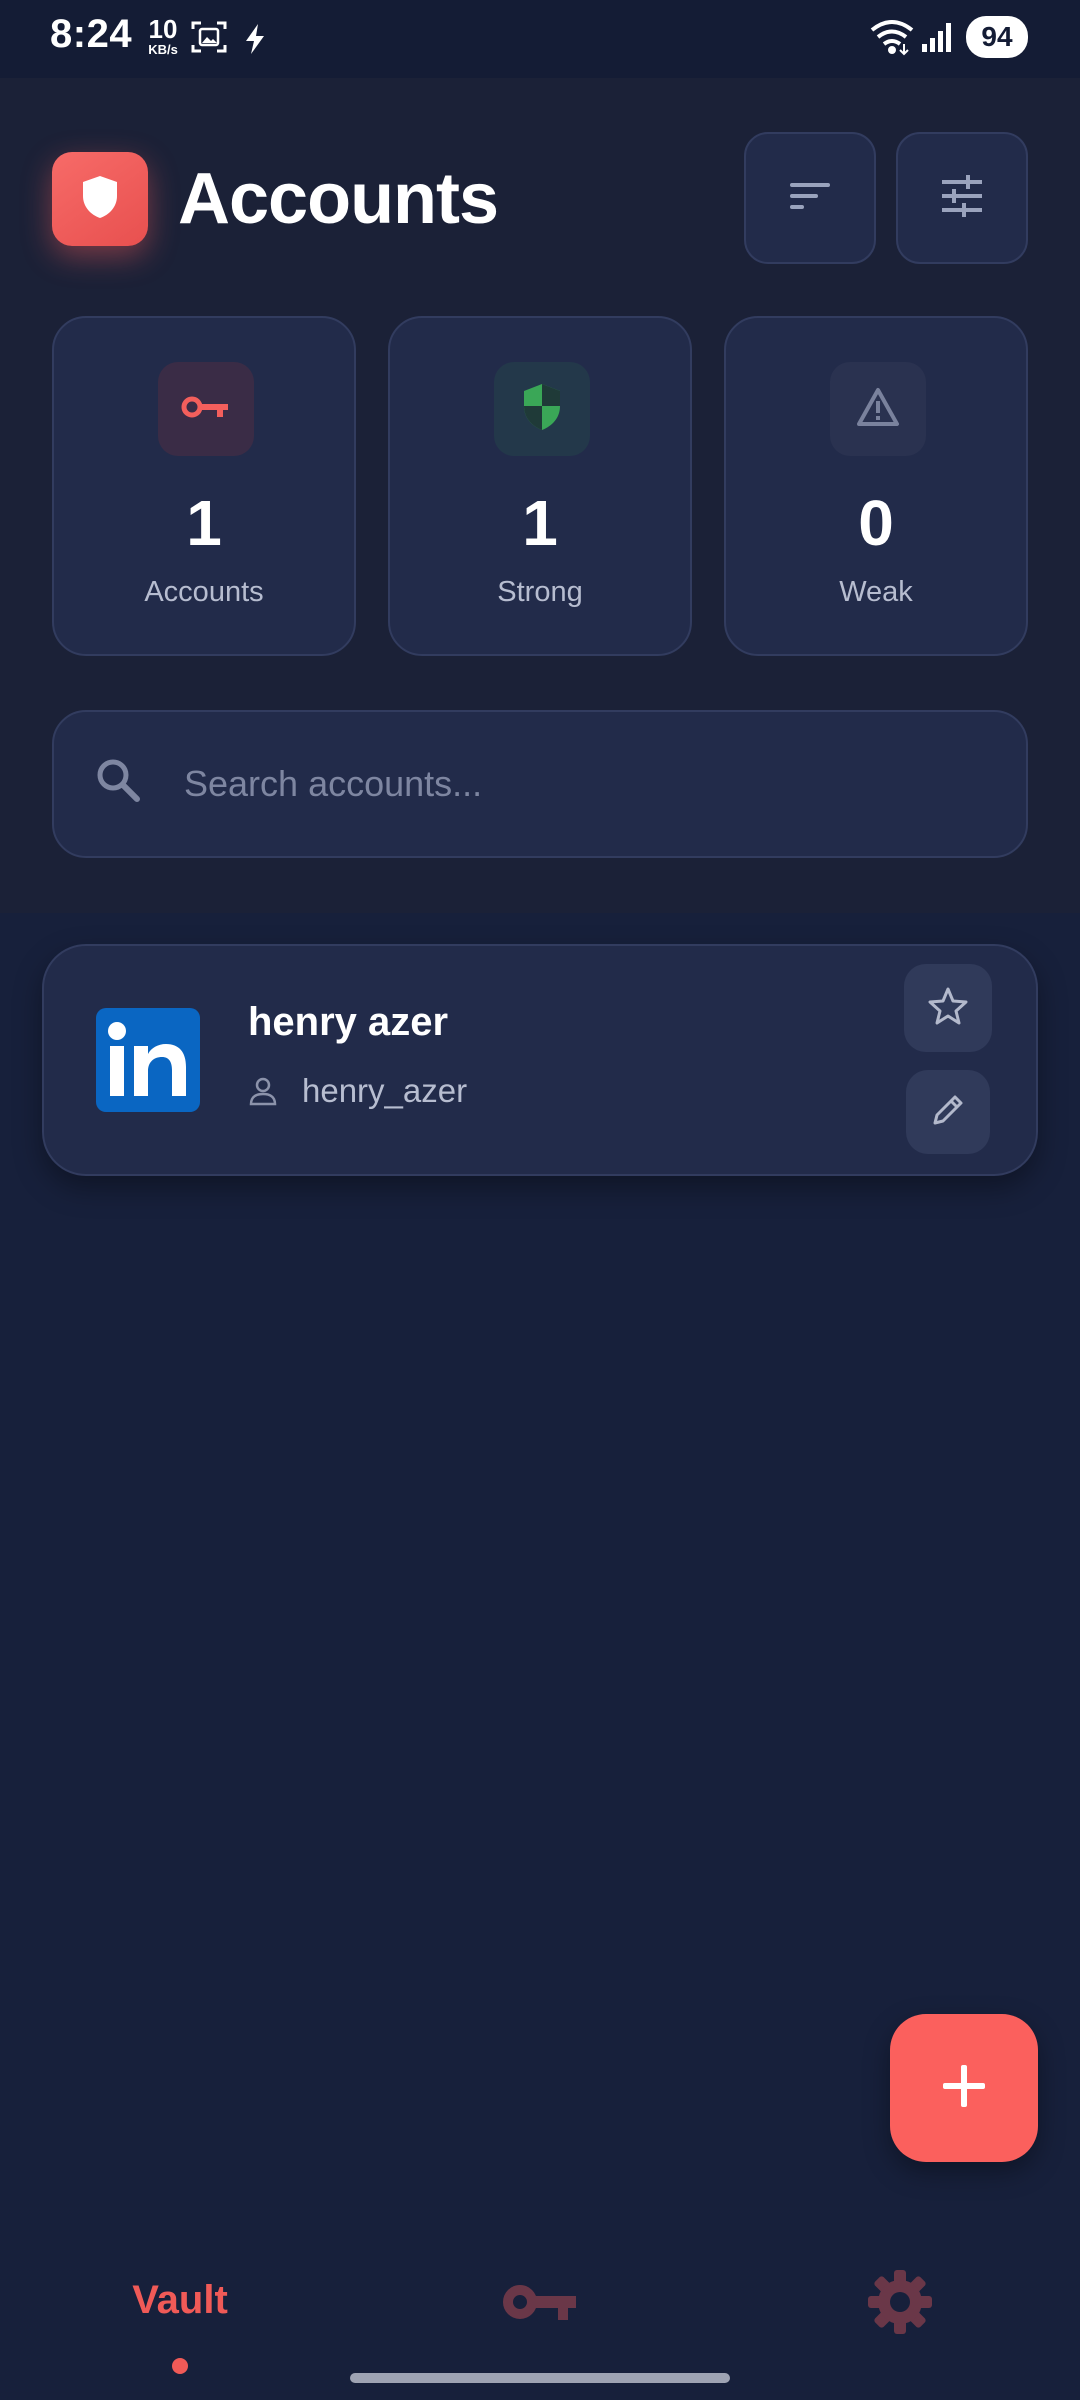 This screenshot has height=2400, width=1080. I want to click on favorite-button, so click(948, 1008).